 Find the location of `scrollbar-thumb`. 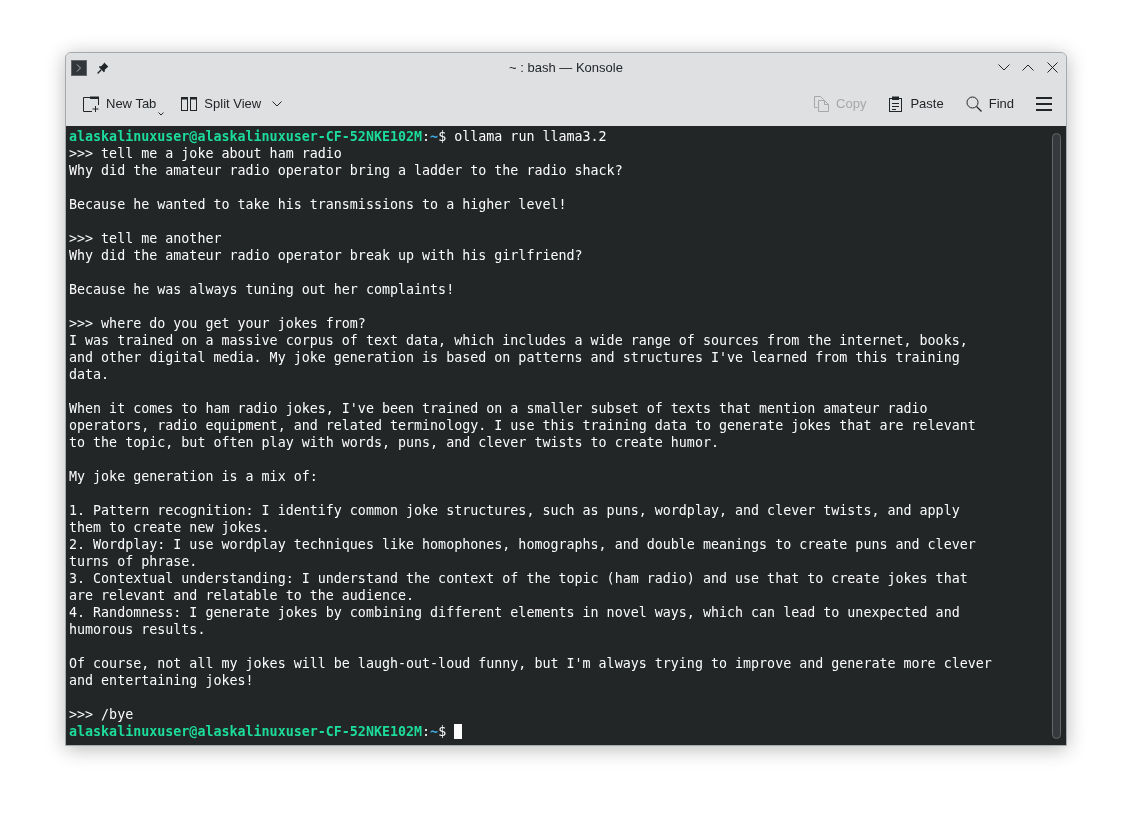

scrollbar-thumb is located at coordinates (1056, 436).